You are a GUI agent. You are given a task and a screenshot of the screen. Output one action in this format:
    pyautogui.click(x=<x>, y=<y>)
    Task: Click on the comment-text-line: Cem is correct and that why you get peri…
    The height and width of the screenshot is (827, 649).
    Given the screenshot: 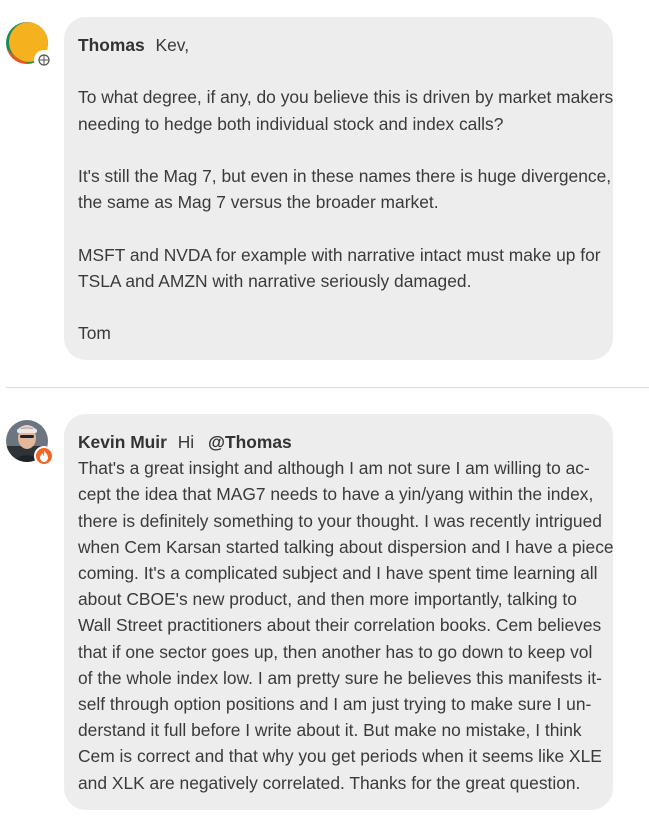 What is the action you would take?
    pyautogui.click(x=340, y=756)
    